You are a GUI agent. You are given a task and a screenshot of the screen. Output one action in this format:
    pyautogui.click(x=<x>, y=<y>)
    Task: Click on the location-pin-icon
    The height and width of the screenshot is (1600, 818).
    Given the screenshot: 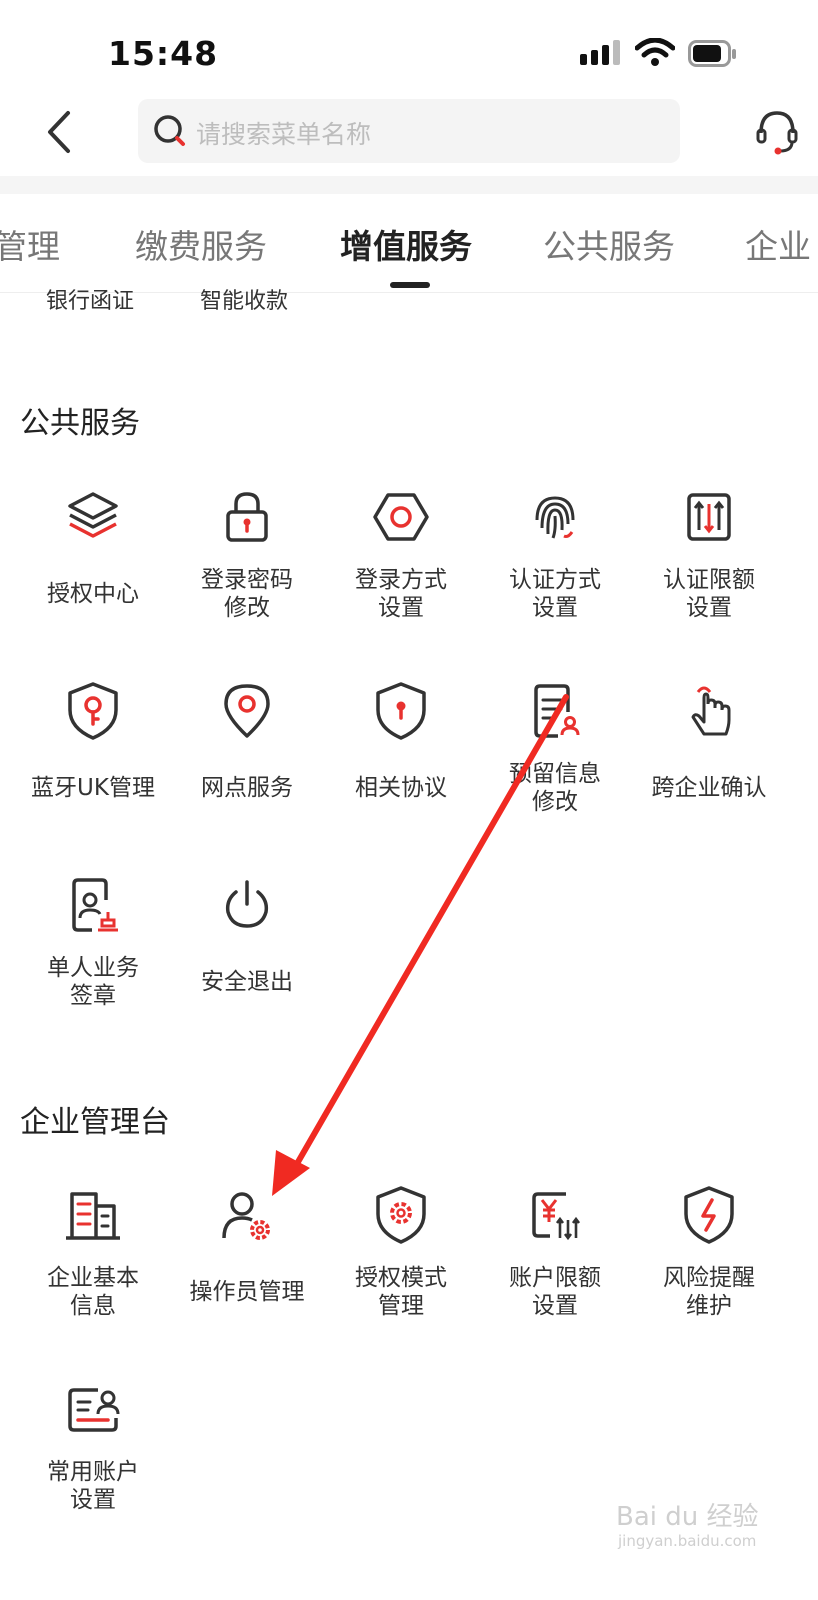 What is the action you would take?
    pyautogui.click(x=247, y=711)
    